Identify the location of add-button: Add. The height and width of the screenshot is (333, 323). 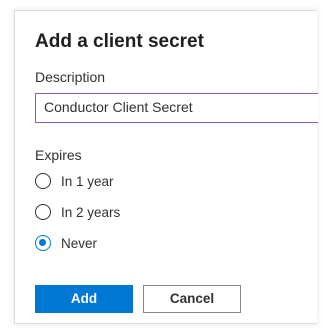
(84, 299).